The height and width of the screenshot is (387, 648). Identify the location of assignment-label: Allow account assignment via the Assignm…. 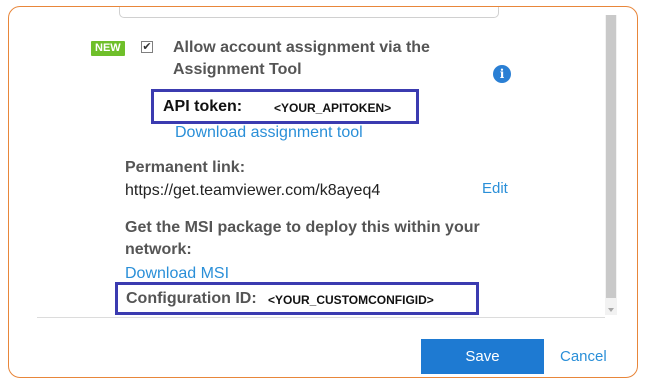
(301, 58).